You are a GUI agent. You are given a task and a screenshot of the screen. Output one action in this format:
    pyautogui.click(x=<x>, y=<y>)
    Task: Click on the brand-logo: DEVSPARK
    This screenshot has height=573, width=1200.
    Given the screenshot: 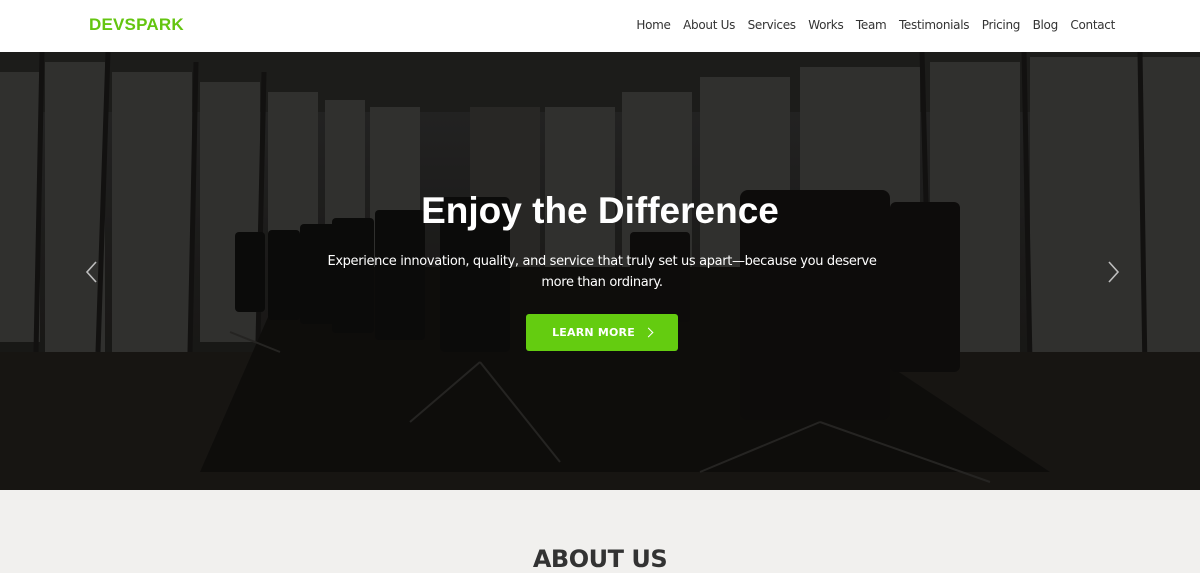 What is the action you would take?
    pyautogui.click(x=136, y=25)
    